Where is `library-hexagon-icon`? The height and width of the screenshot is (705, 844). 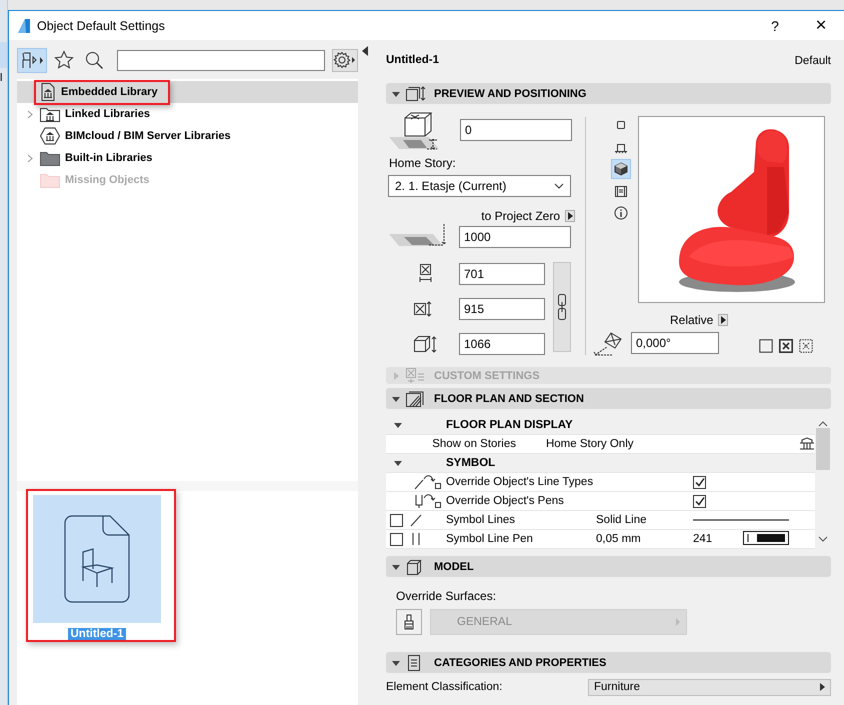 library-hexagon-icon is located at coordinates (50, 136).